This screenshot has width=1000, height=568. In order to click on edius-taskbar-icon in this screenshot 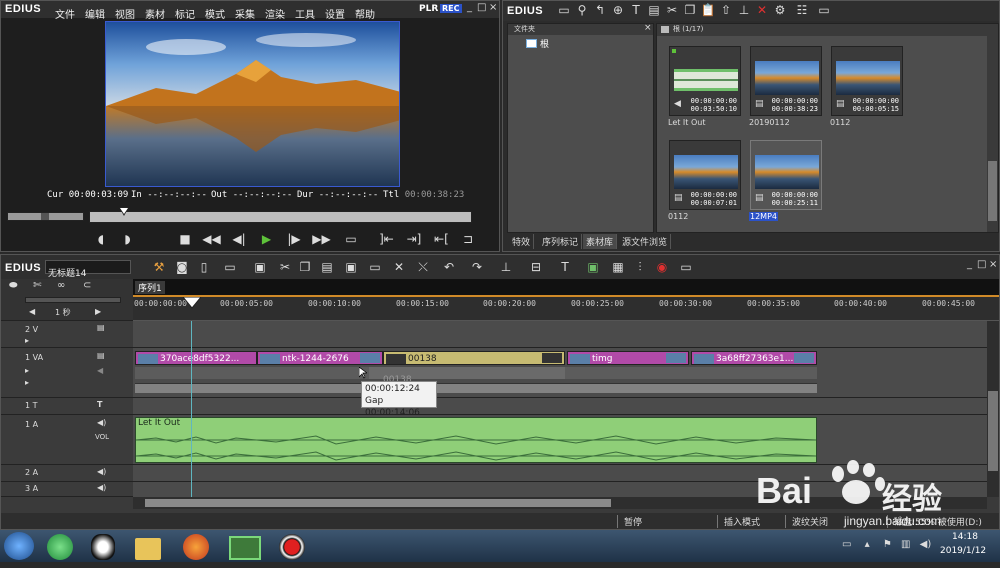, I will do `click(245, 548)`.